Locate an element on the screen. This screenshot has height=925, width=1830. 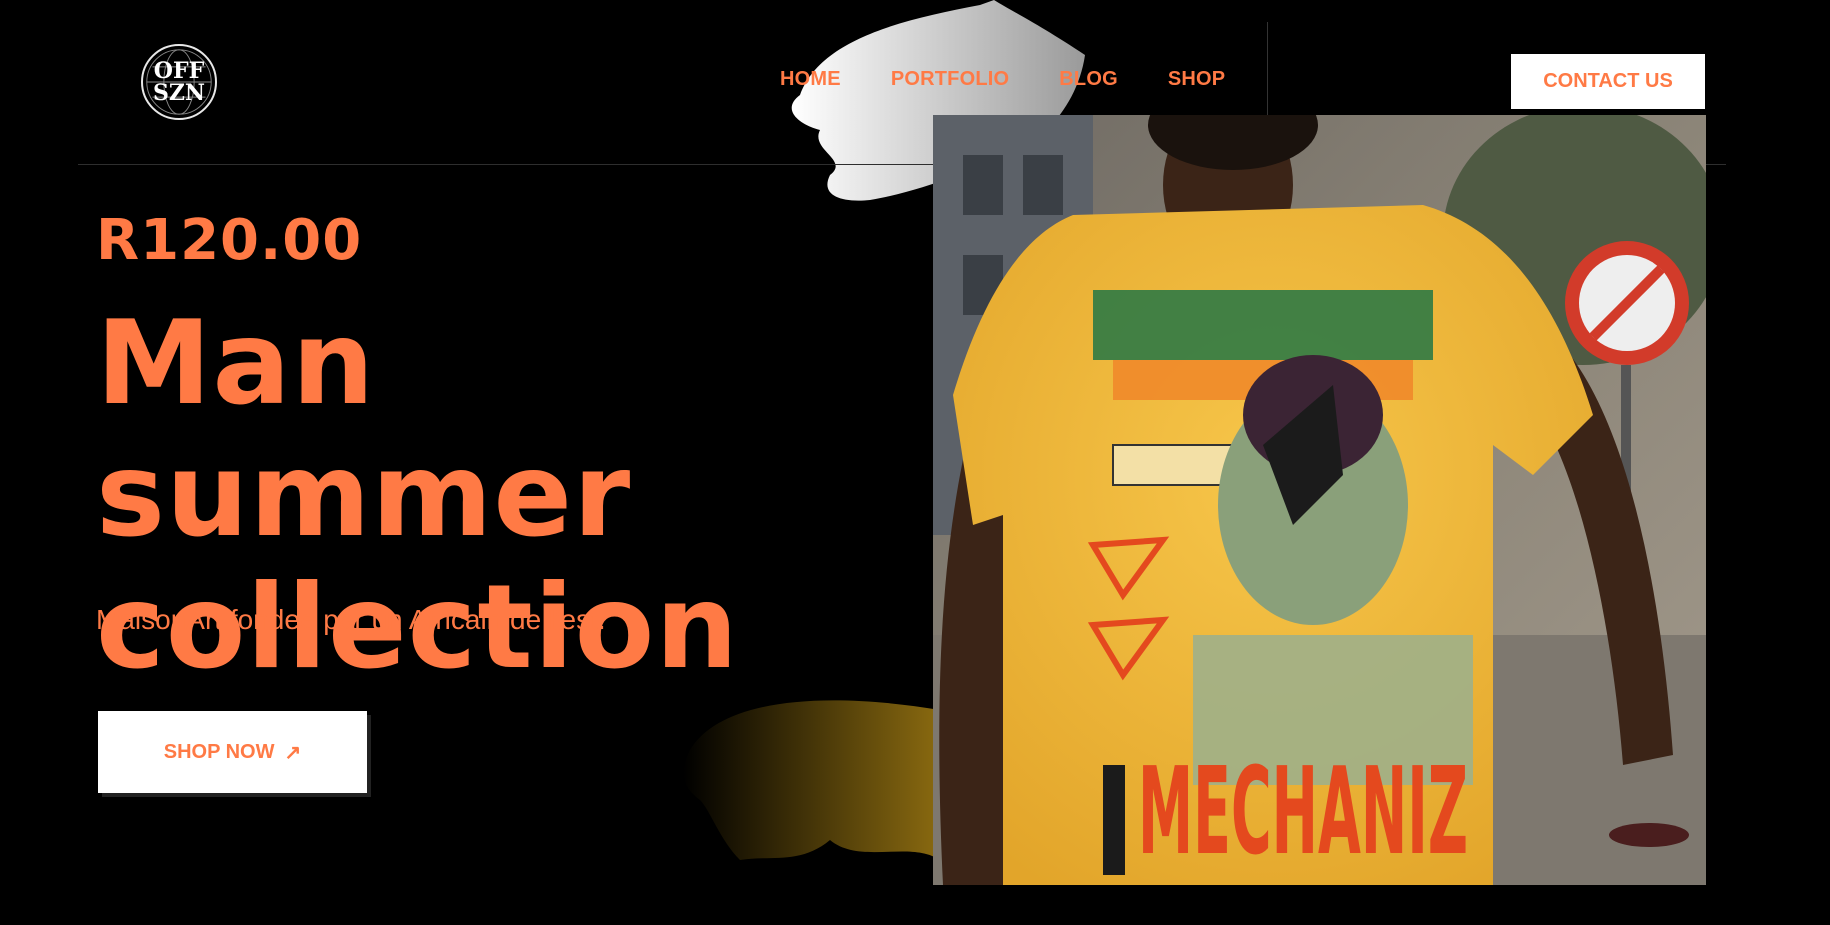
logo-text-line1: OFF is located at coordinates (179, 71).